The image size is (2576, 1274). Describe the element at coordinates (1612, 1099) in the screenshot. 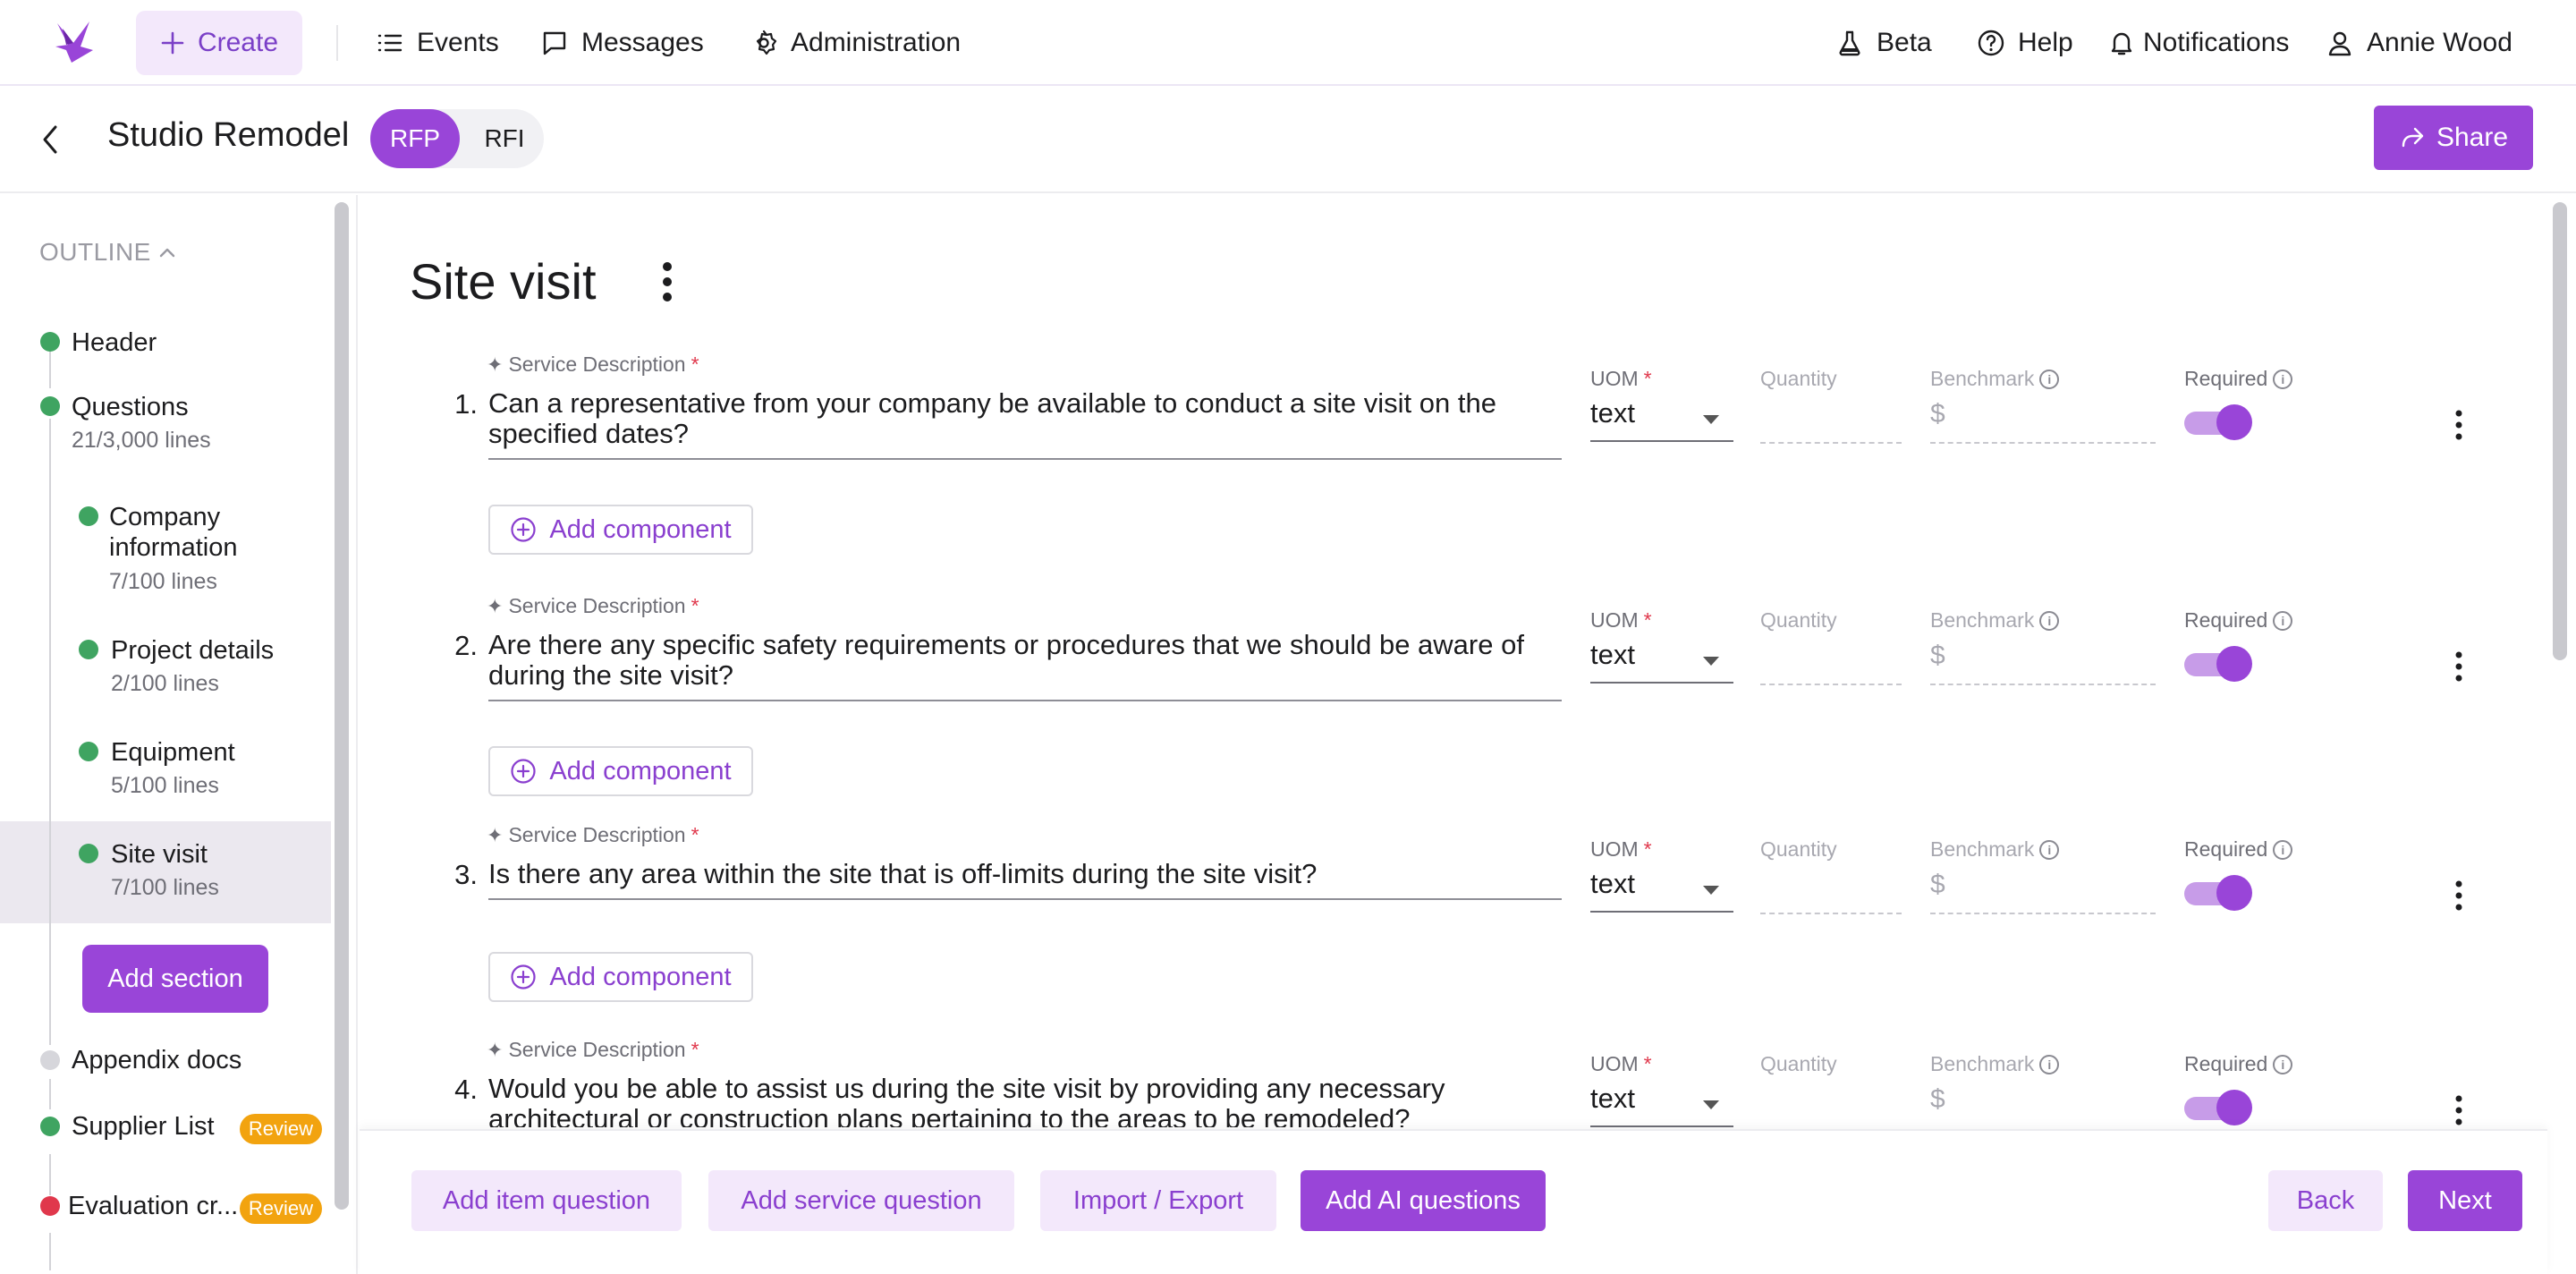

I see `uom-select: text` at that location.